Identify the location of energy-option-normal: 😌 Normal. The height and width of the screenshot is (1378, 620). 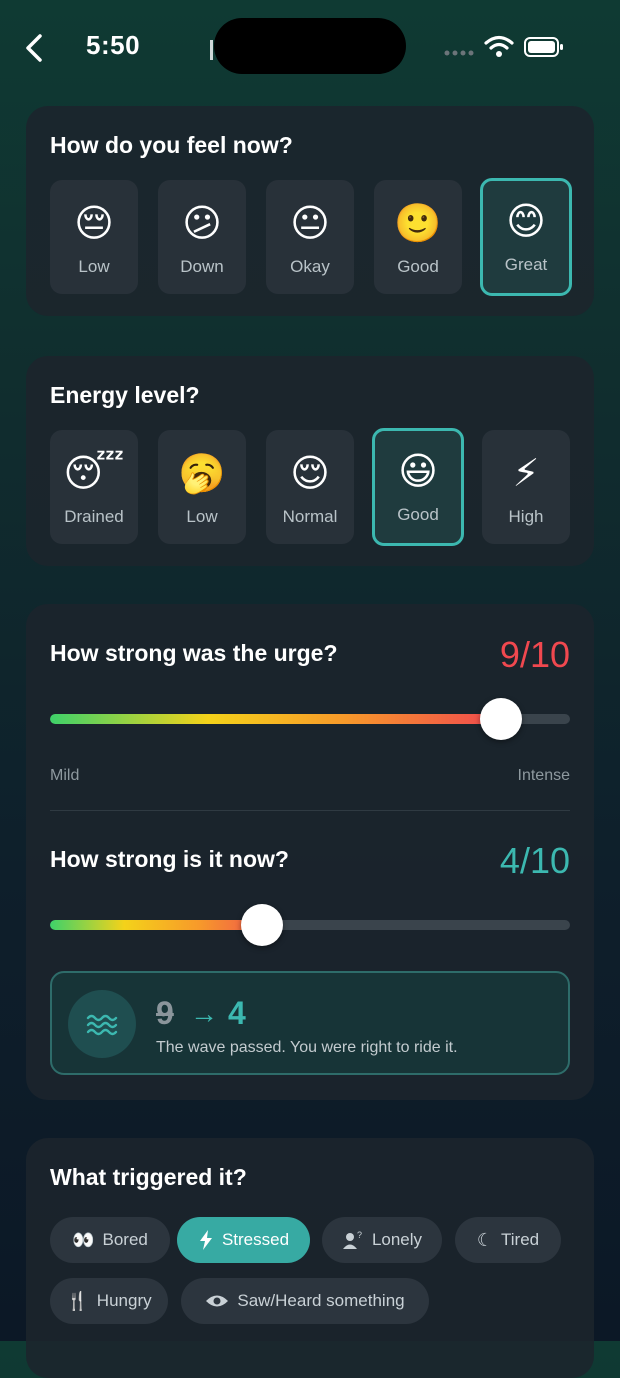
(310, 487).